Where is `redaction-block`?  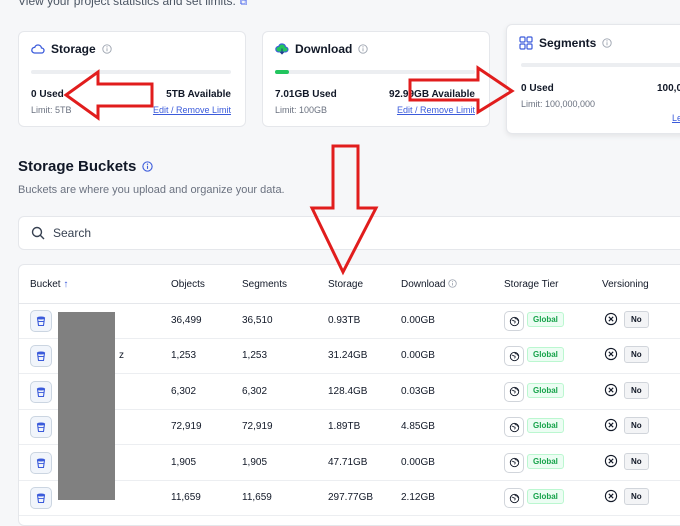 redaction-block is located at coordinates (86, 406).